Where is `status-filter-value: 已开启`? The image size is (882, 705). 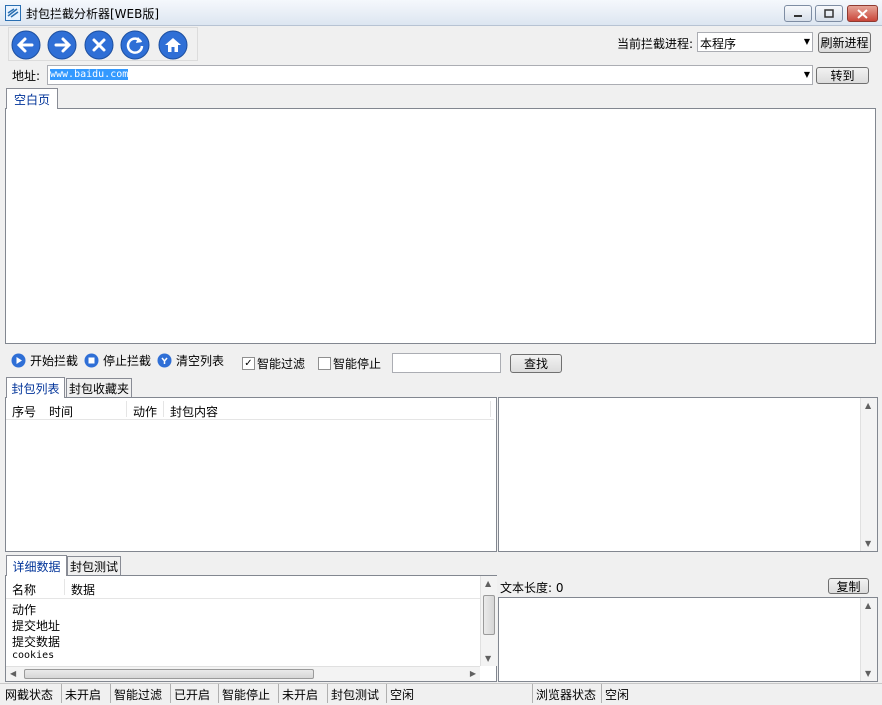 status-filter-value: 已开启 is located at coordinates (195, 693).